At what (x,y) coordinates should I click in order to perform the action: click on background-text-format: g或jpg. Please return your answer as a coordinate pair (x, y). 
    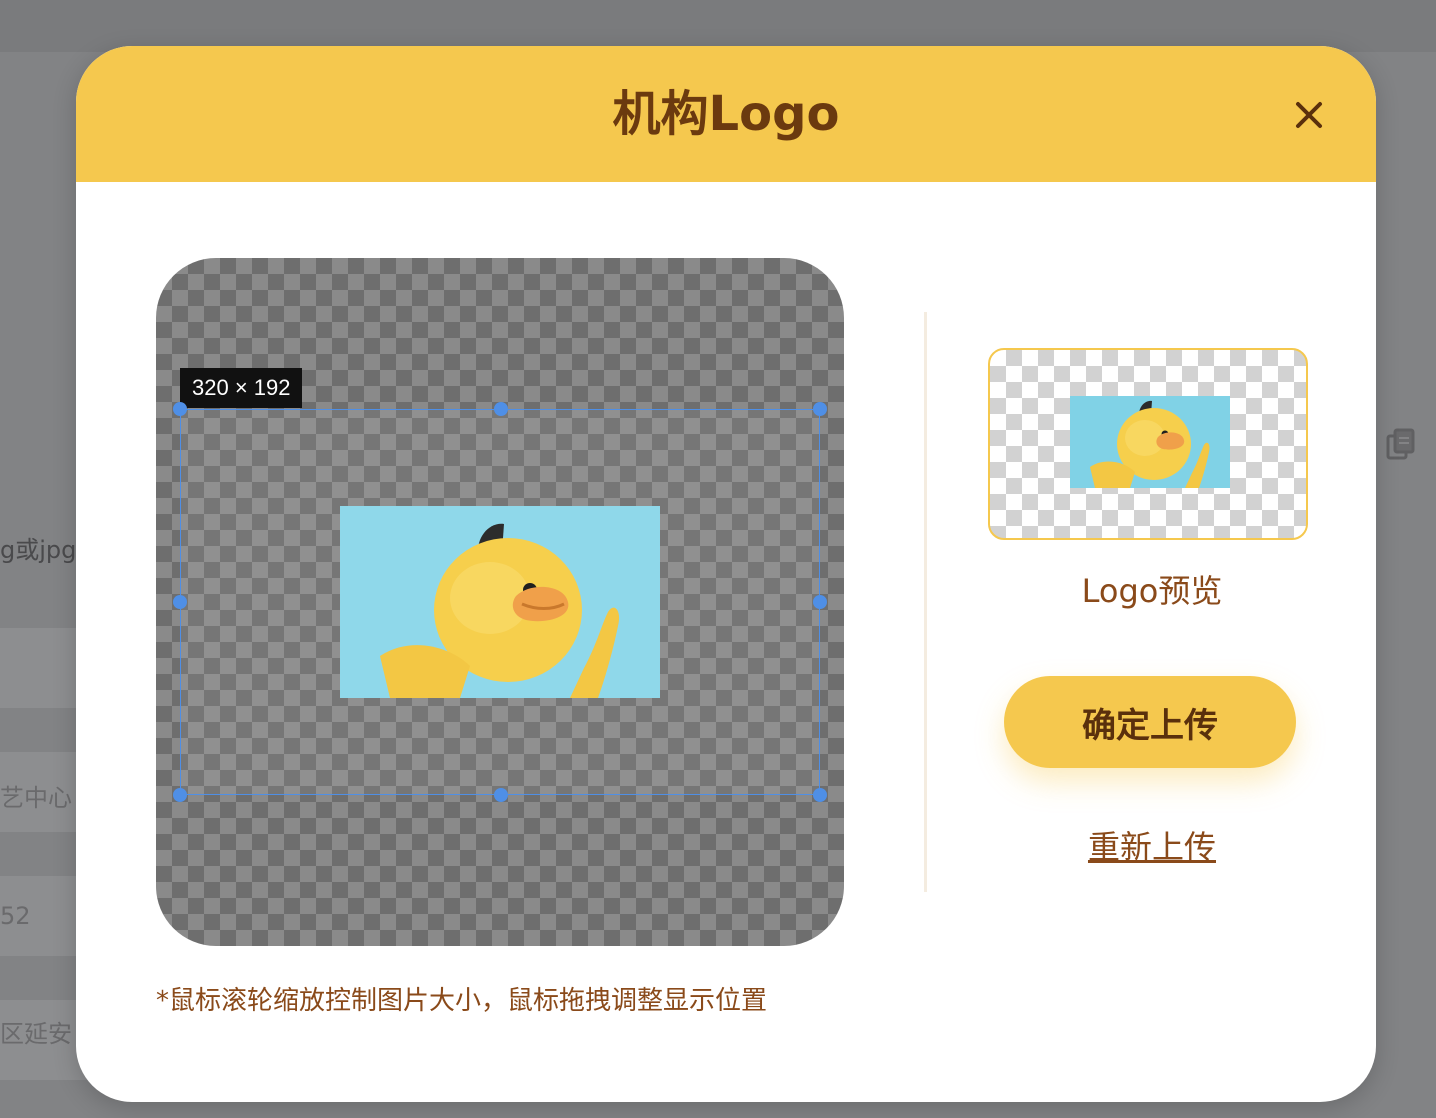
    Looking at the image, I should click on (38, 550).